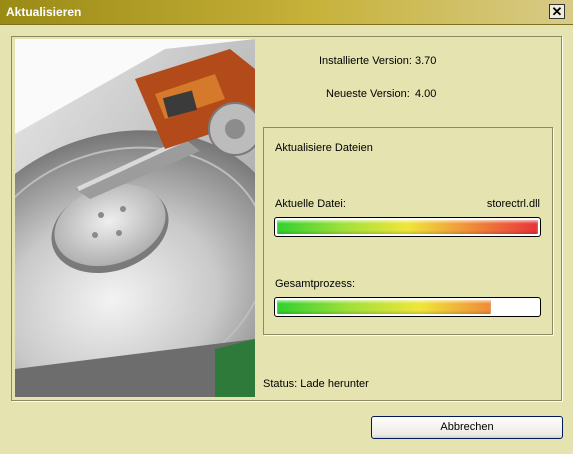  I want to click on newest-version-label: Neueste Version:, so click(368, 94).